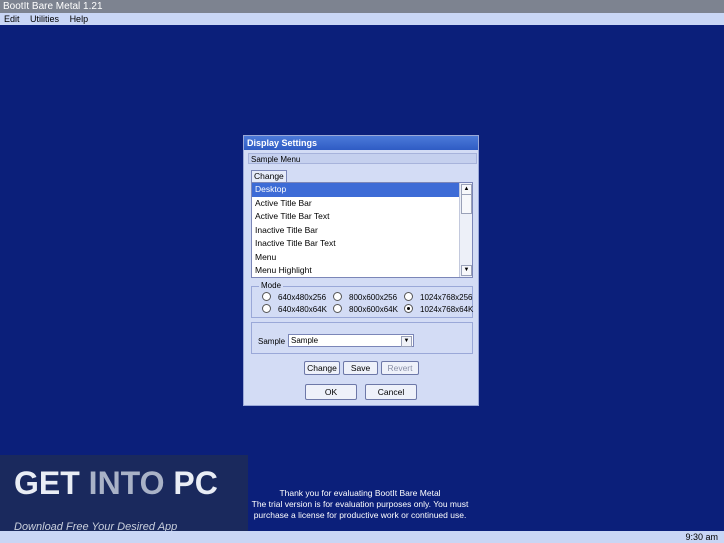  Describe the element at coordinates (356, 244) in the screenshot. I see `list-item: Inactive Title Bar Text` at that location.